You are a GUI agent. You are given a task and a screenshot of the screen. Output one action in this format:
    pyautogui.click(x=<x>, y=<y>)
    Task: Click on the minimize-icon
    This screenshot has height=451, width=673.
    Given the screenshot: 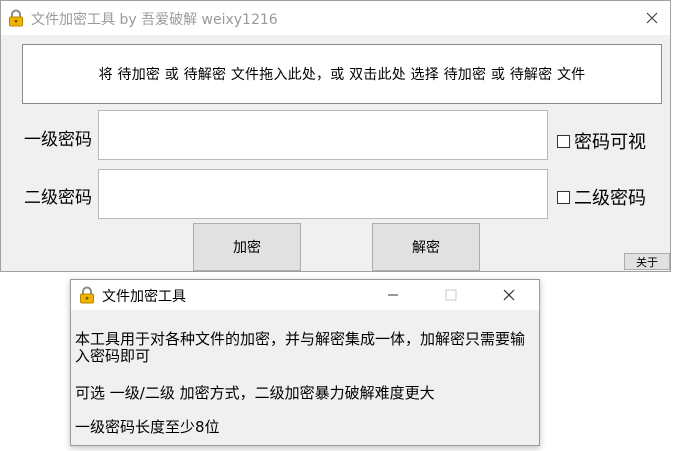 What is the action you would take?
    pyautogui.click(x=393, y=295)
    